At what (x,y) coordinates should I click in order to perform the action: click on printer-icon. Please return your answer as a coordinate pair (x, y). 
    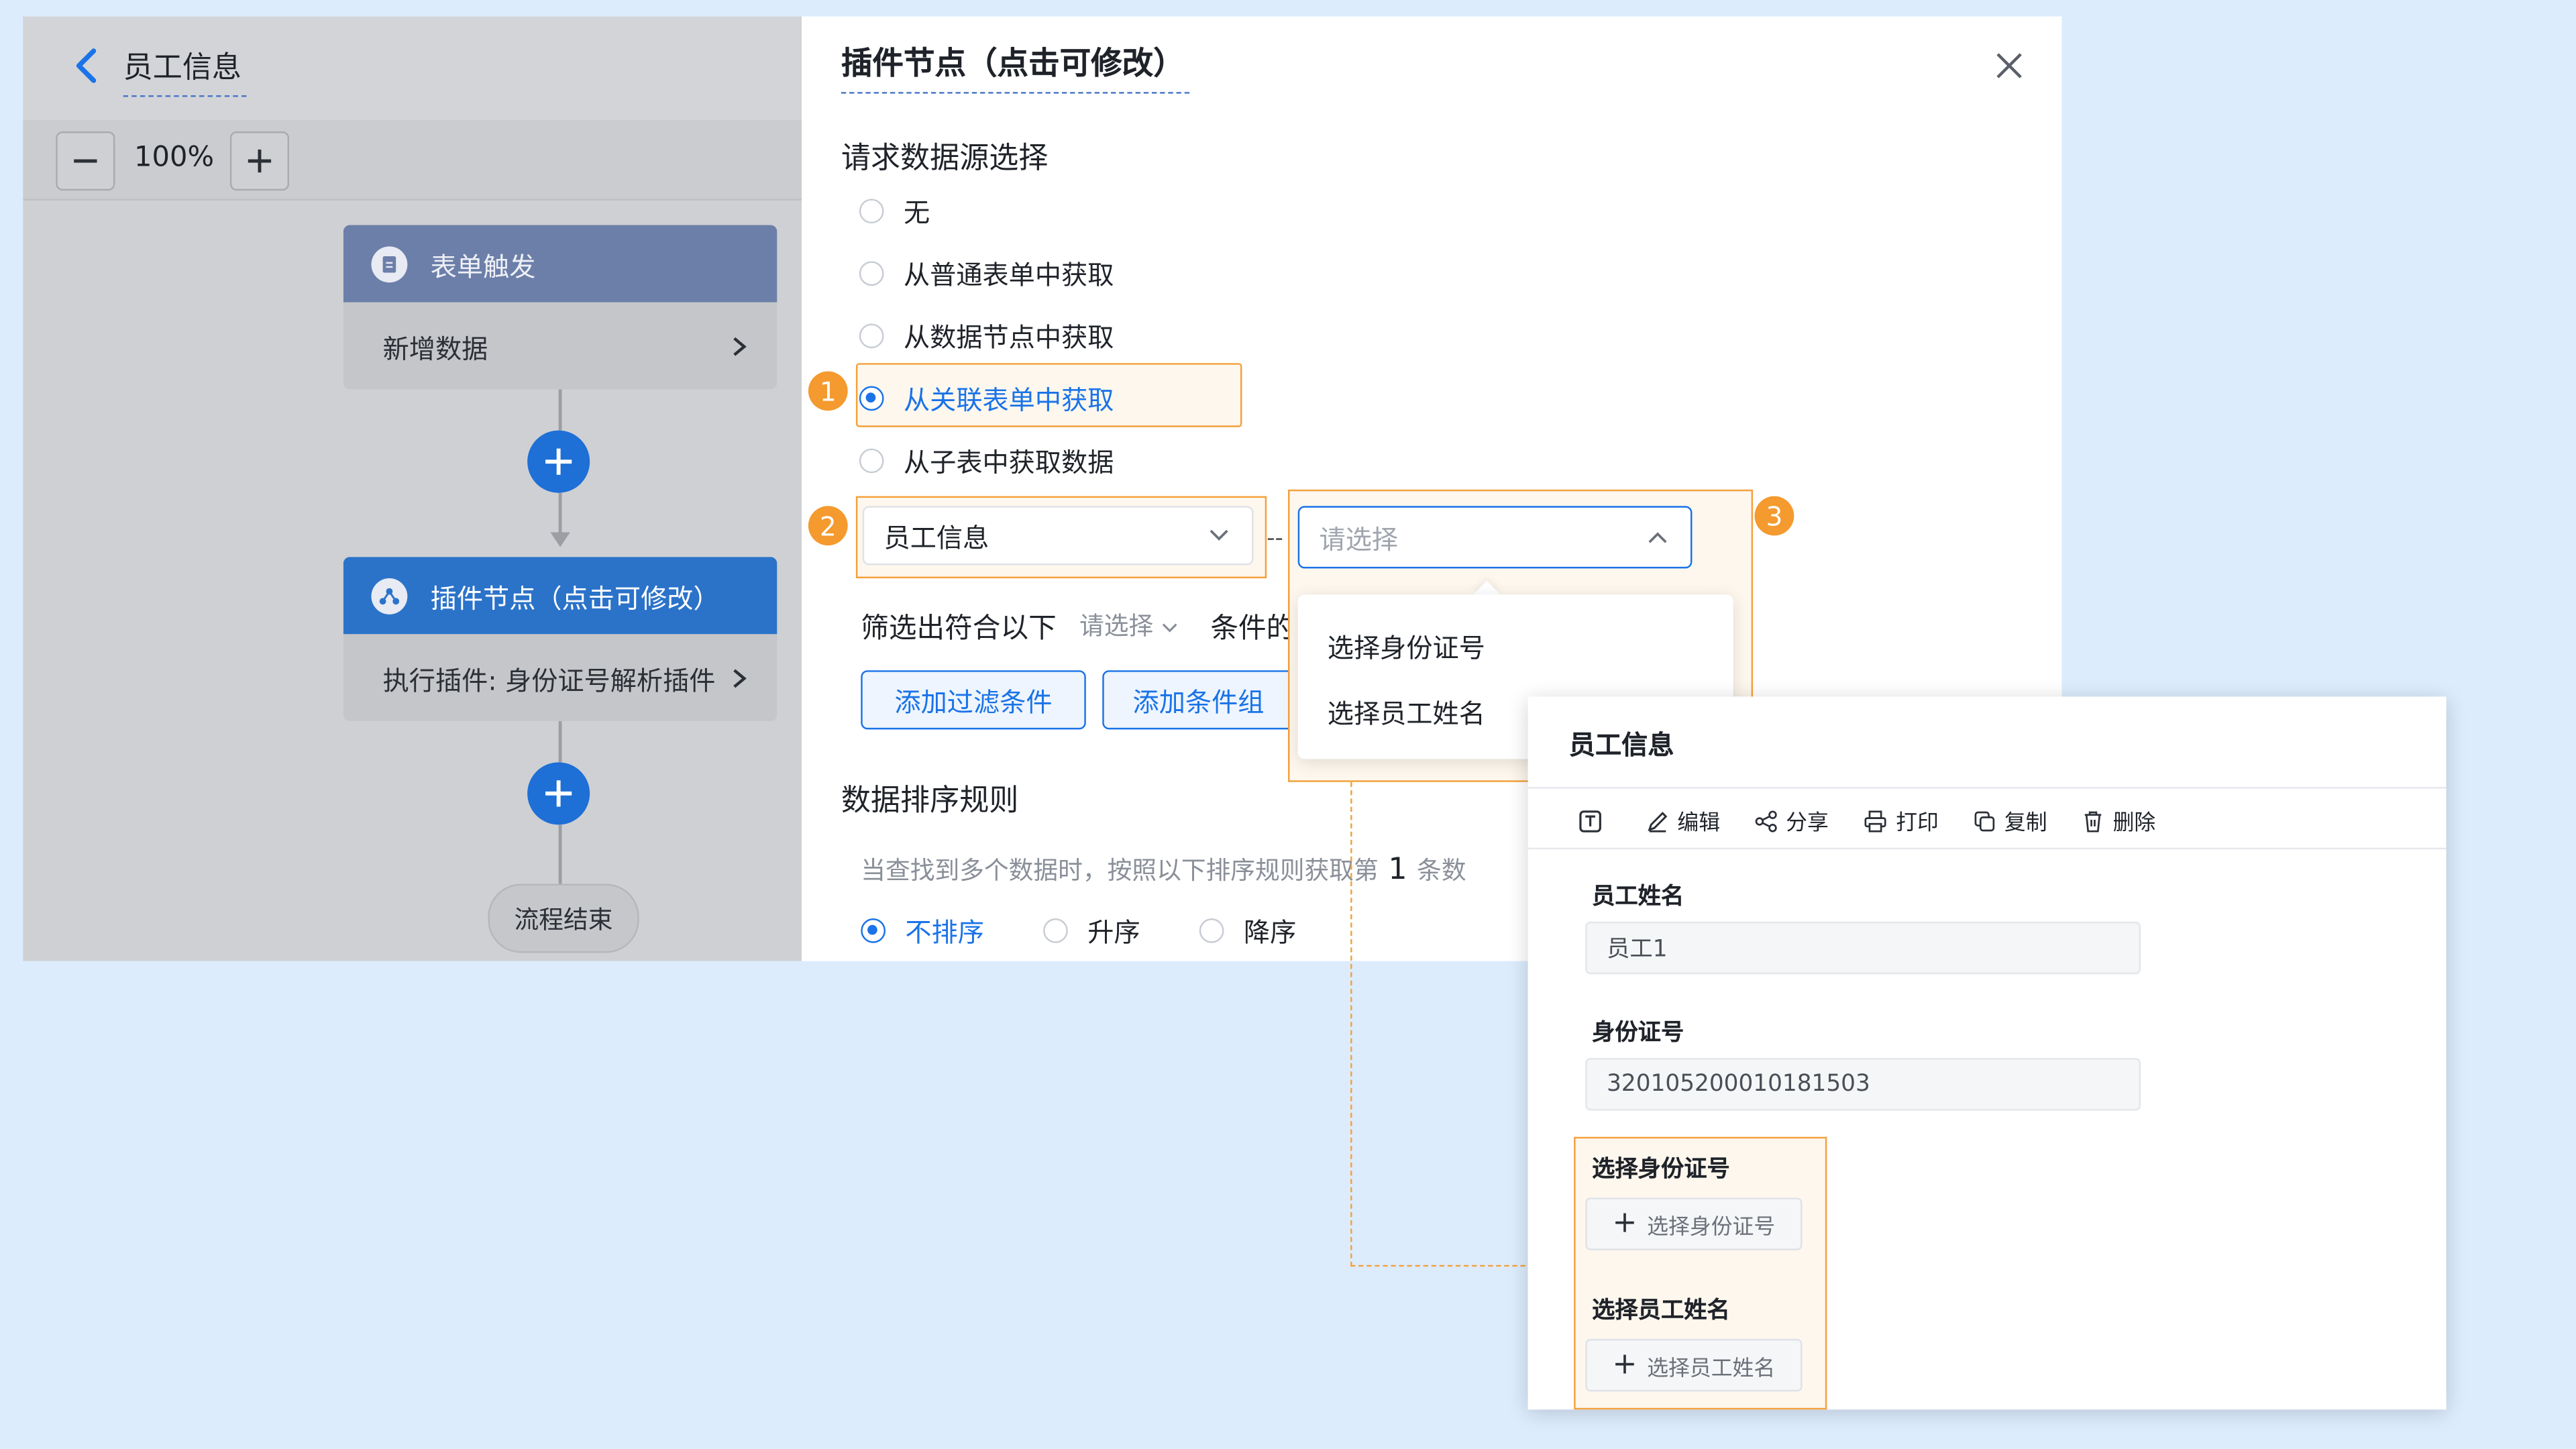
    Looking at the image, I should click on (1875, 821).